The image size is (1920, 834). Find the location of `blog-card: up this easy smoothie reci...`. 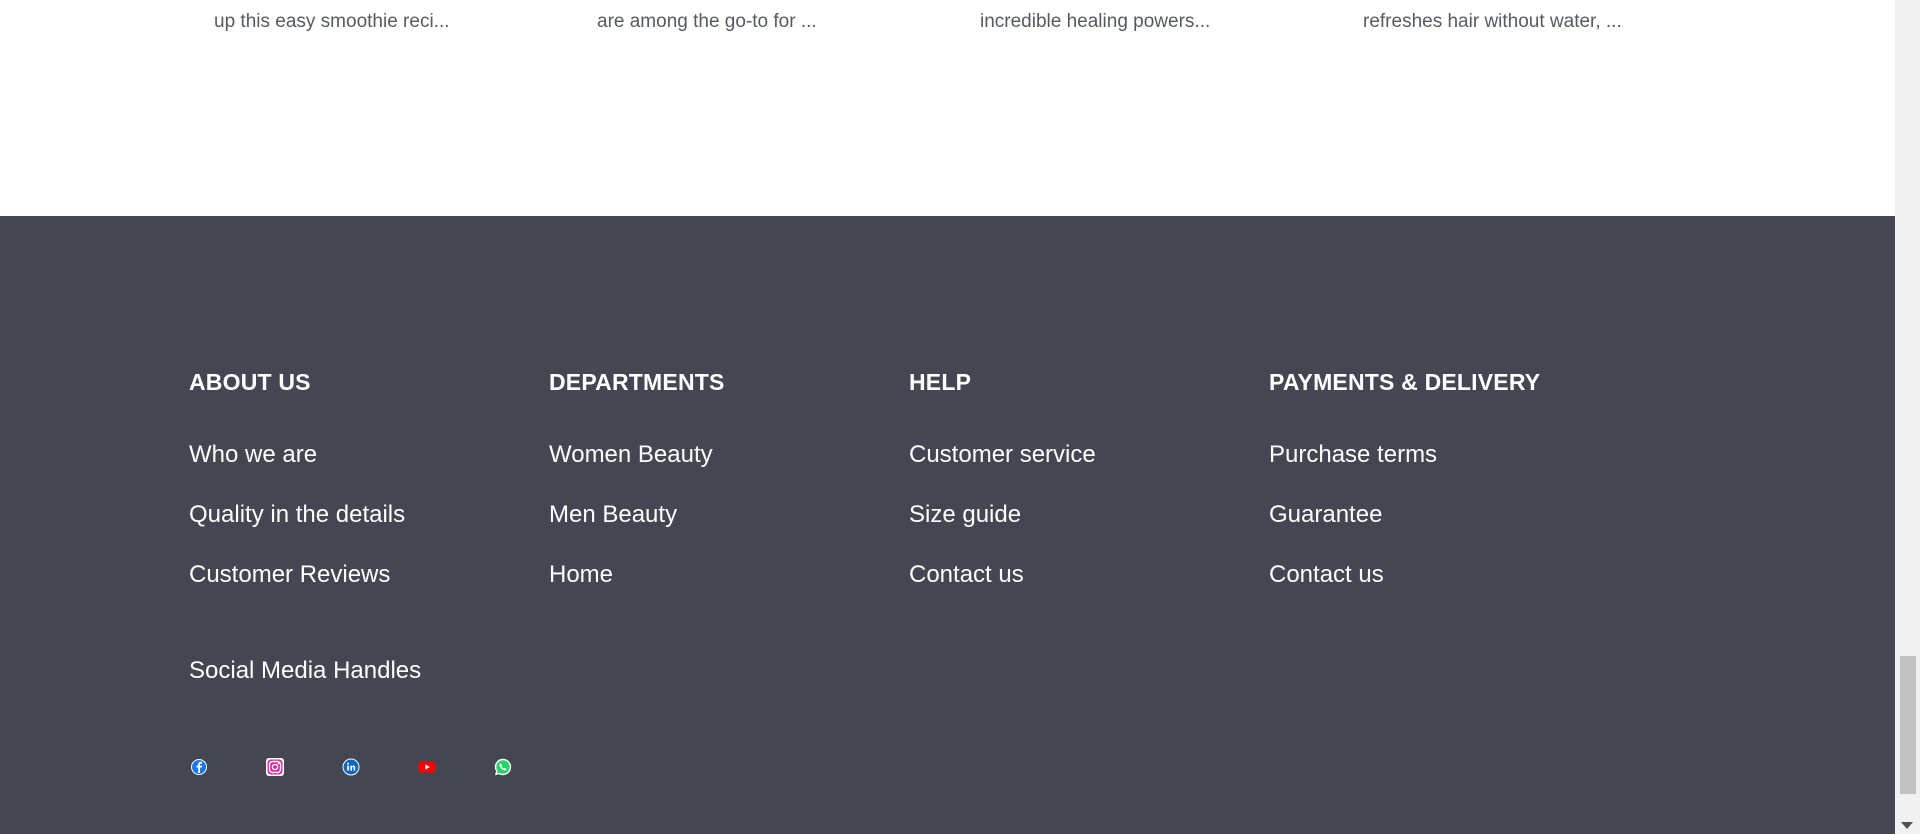

blog-card: up this easy smoothie reci... is located at coordinates (384, 30).